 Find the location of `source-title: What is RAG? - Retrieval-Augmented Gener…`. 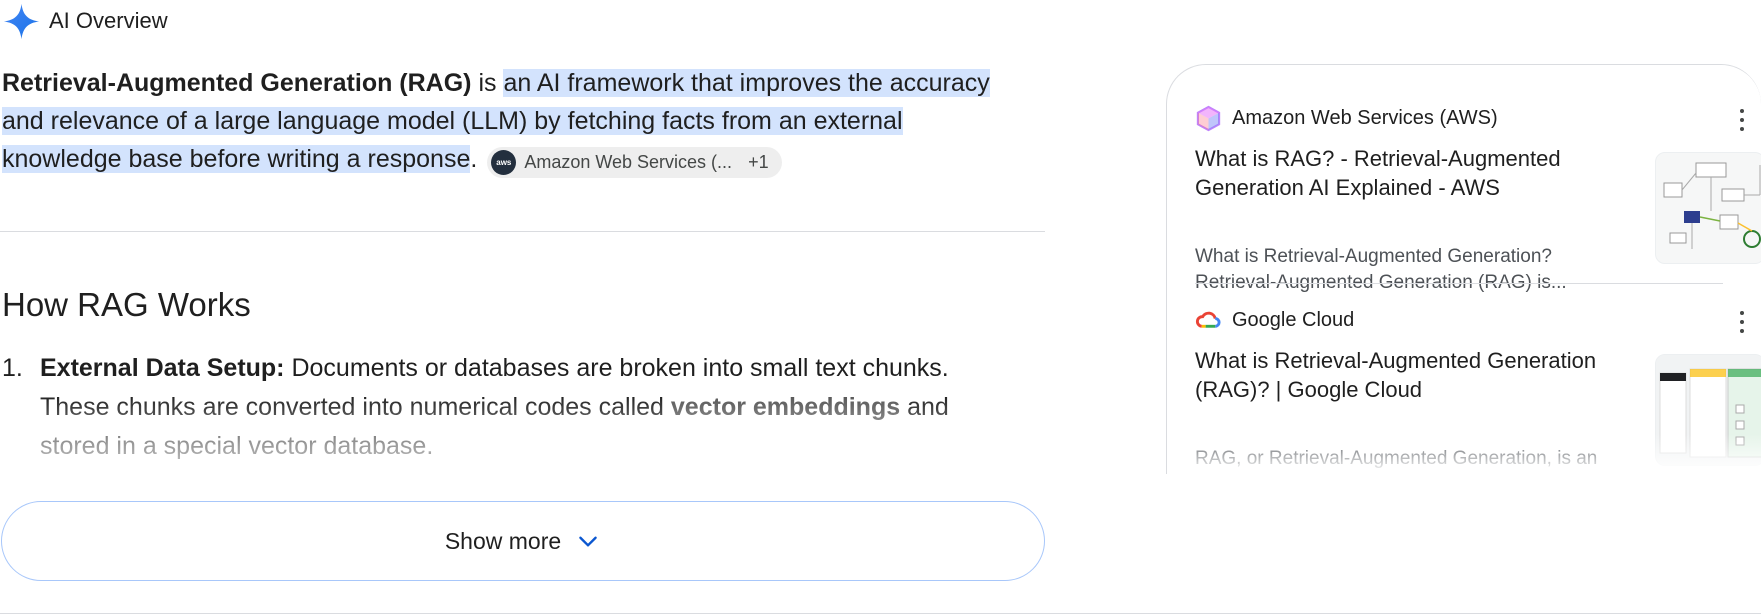

source-title: What is RAG? - Retrieval-Augmented Gener… is located at coordinates (1400, 173).